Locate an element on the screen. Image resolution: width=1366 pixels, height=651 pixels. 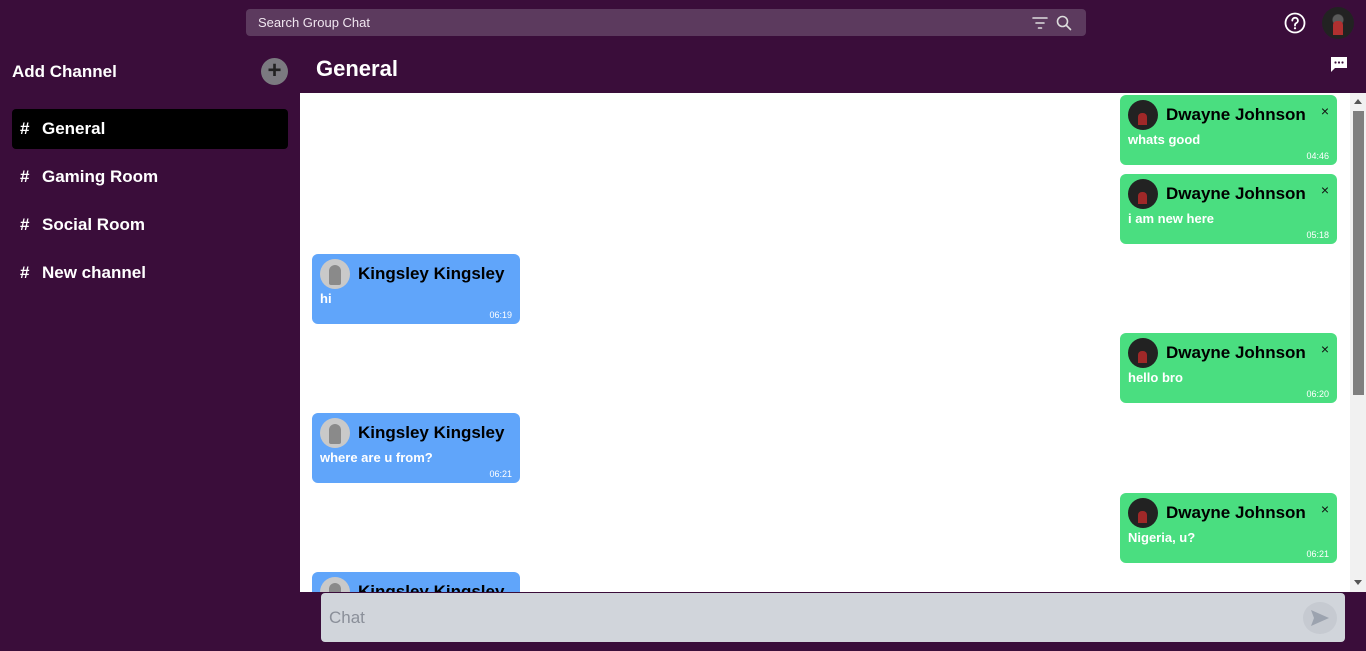
sidebar-item-new-channel: # New channel is located at coordinates (150, 273).